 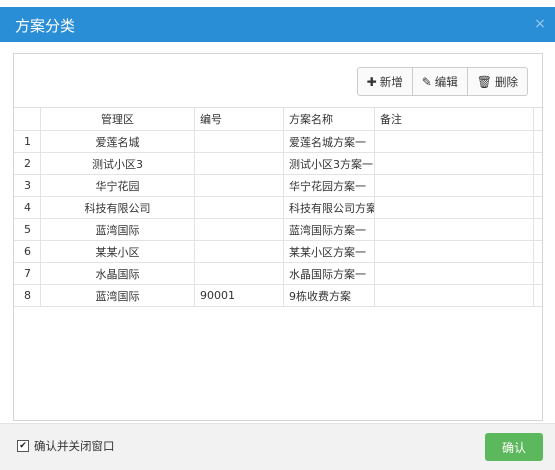 I want to click on table-row: 7 水晶国际 水晶国际方案一, so click(x=278, y=274).